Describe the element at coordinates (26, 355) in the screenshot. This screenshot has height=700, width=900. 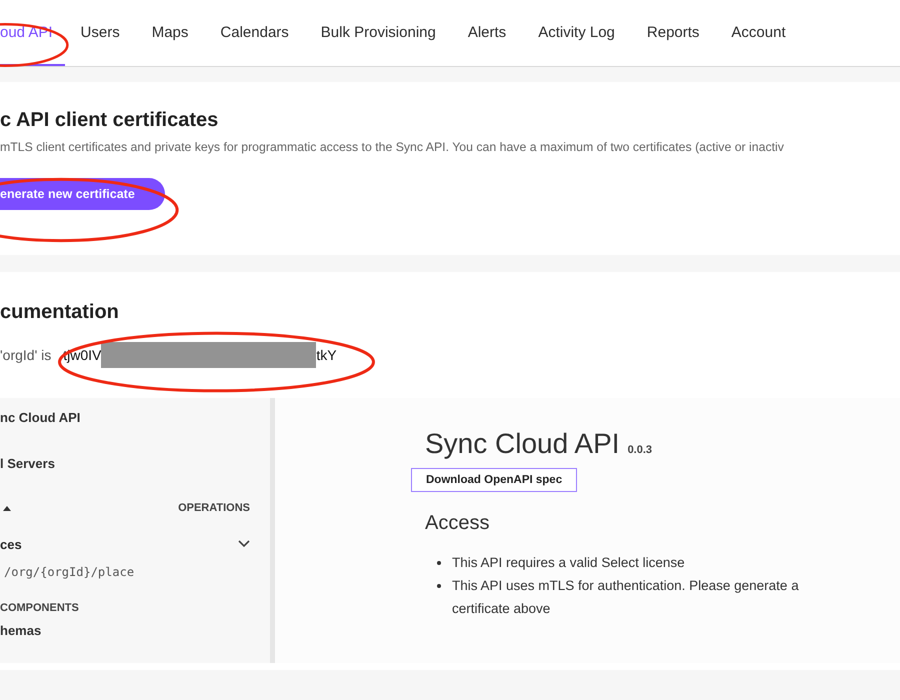
I see `org-id-label: 'orgId' is` at that location.